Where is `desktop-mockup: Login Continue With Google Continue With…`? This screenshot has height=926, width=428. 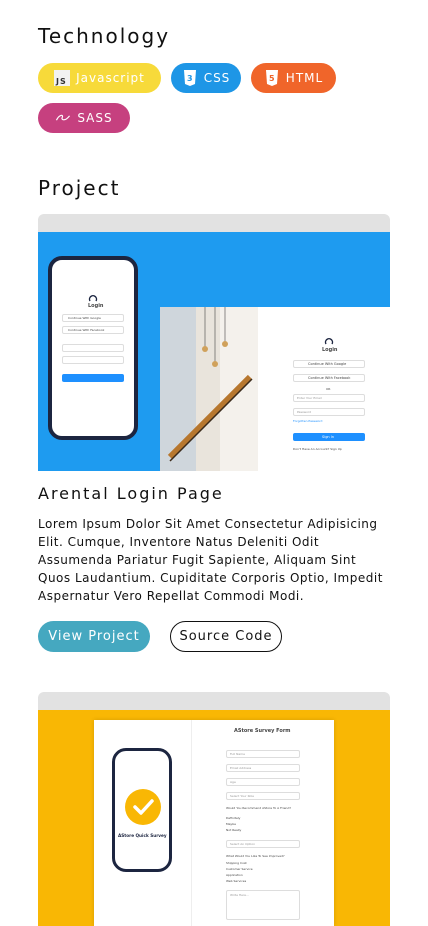
desktop-mockup: Login Continue With Google Continue With… is located at coordinates (275, 389).